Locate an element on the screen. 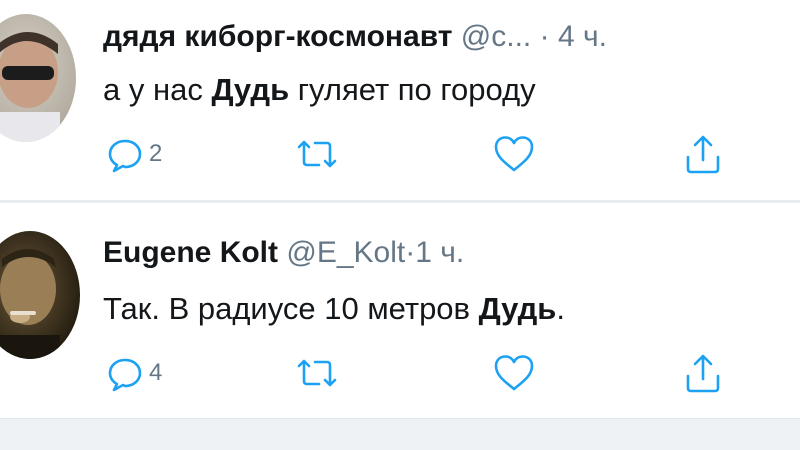  tweet-actions: 2 is located at coordinates (400, 154).